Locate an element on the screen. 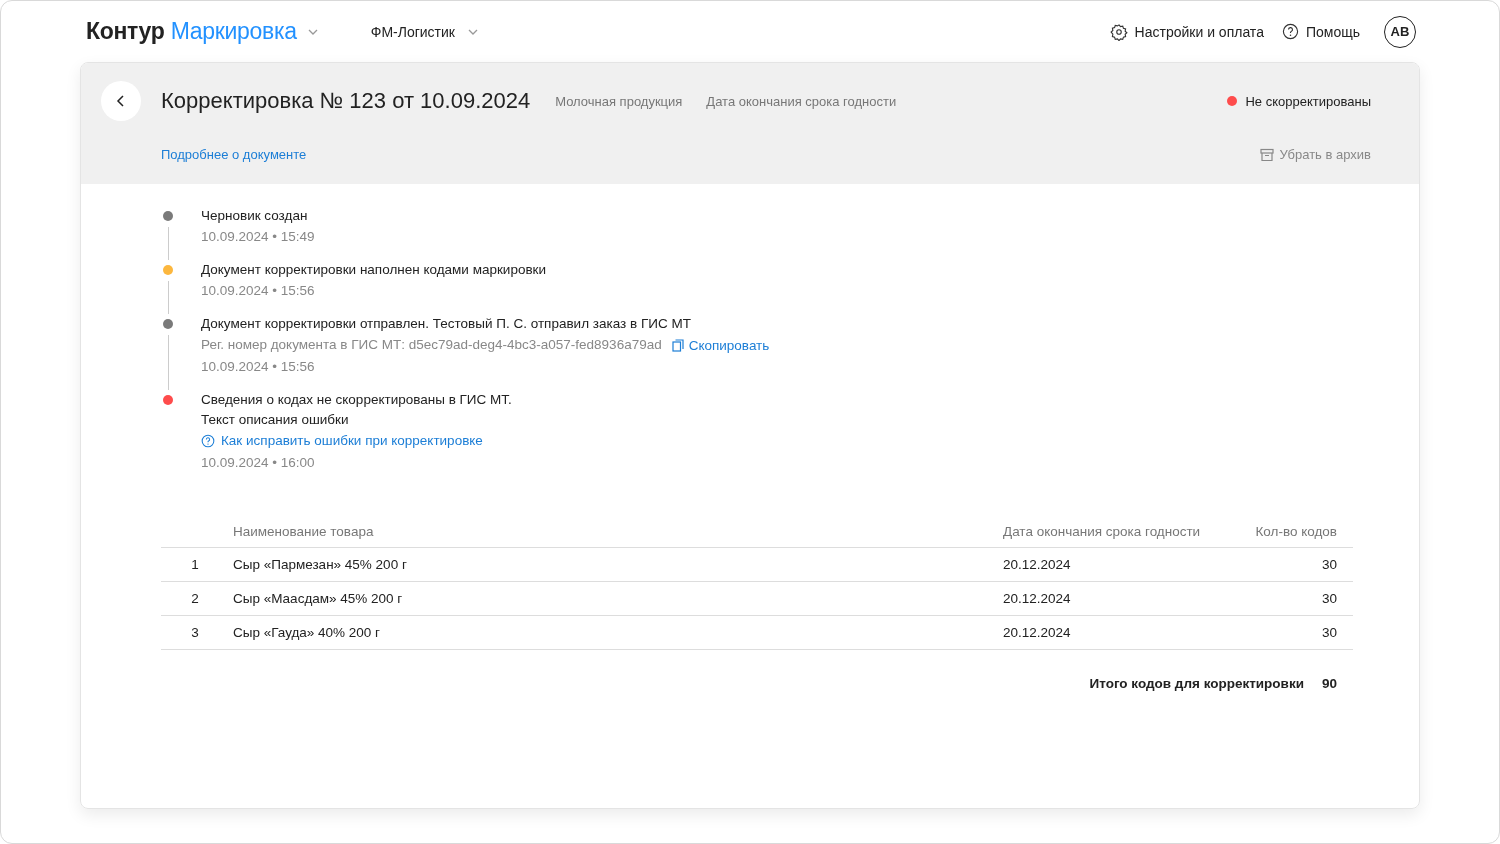 Image resolution: width=1500 pixels, height=844 pixels. document-title: Корректировка № 123 от 10.09.2024 is located at coordinates (346, 101).